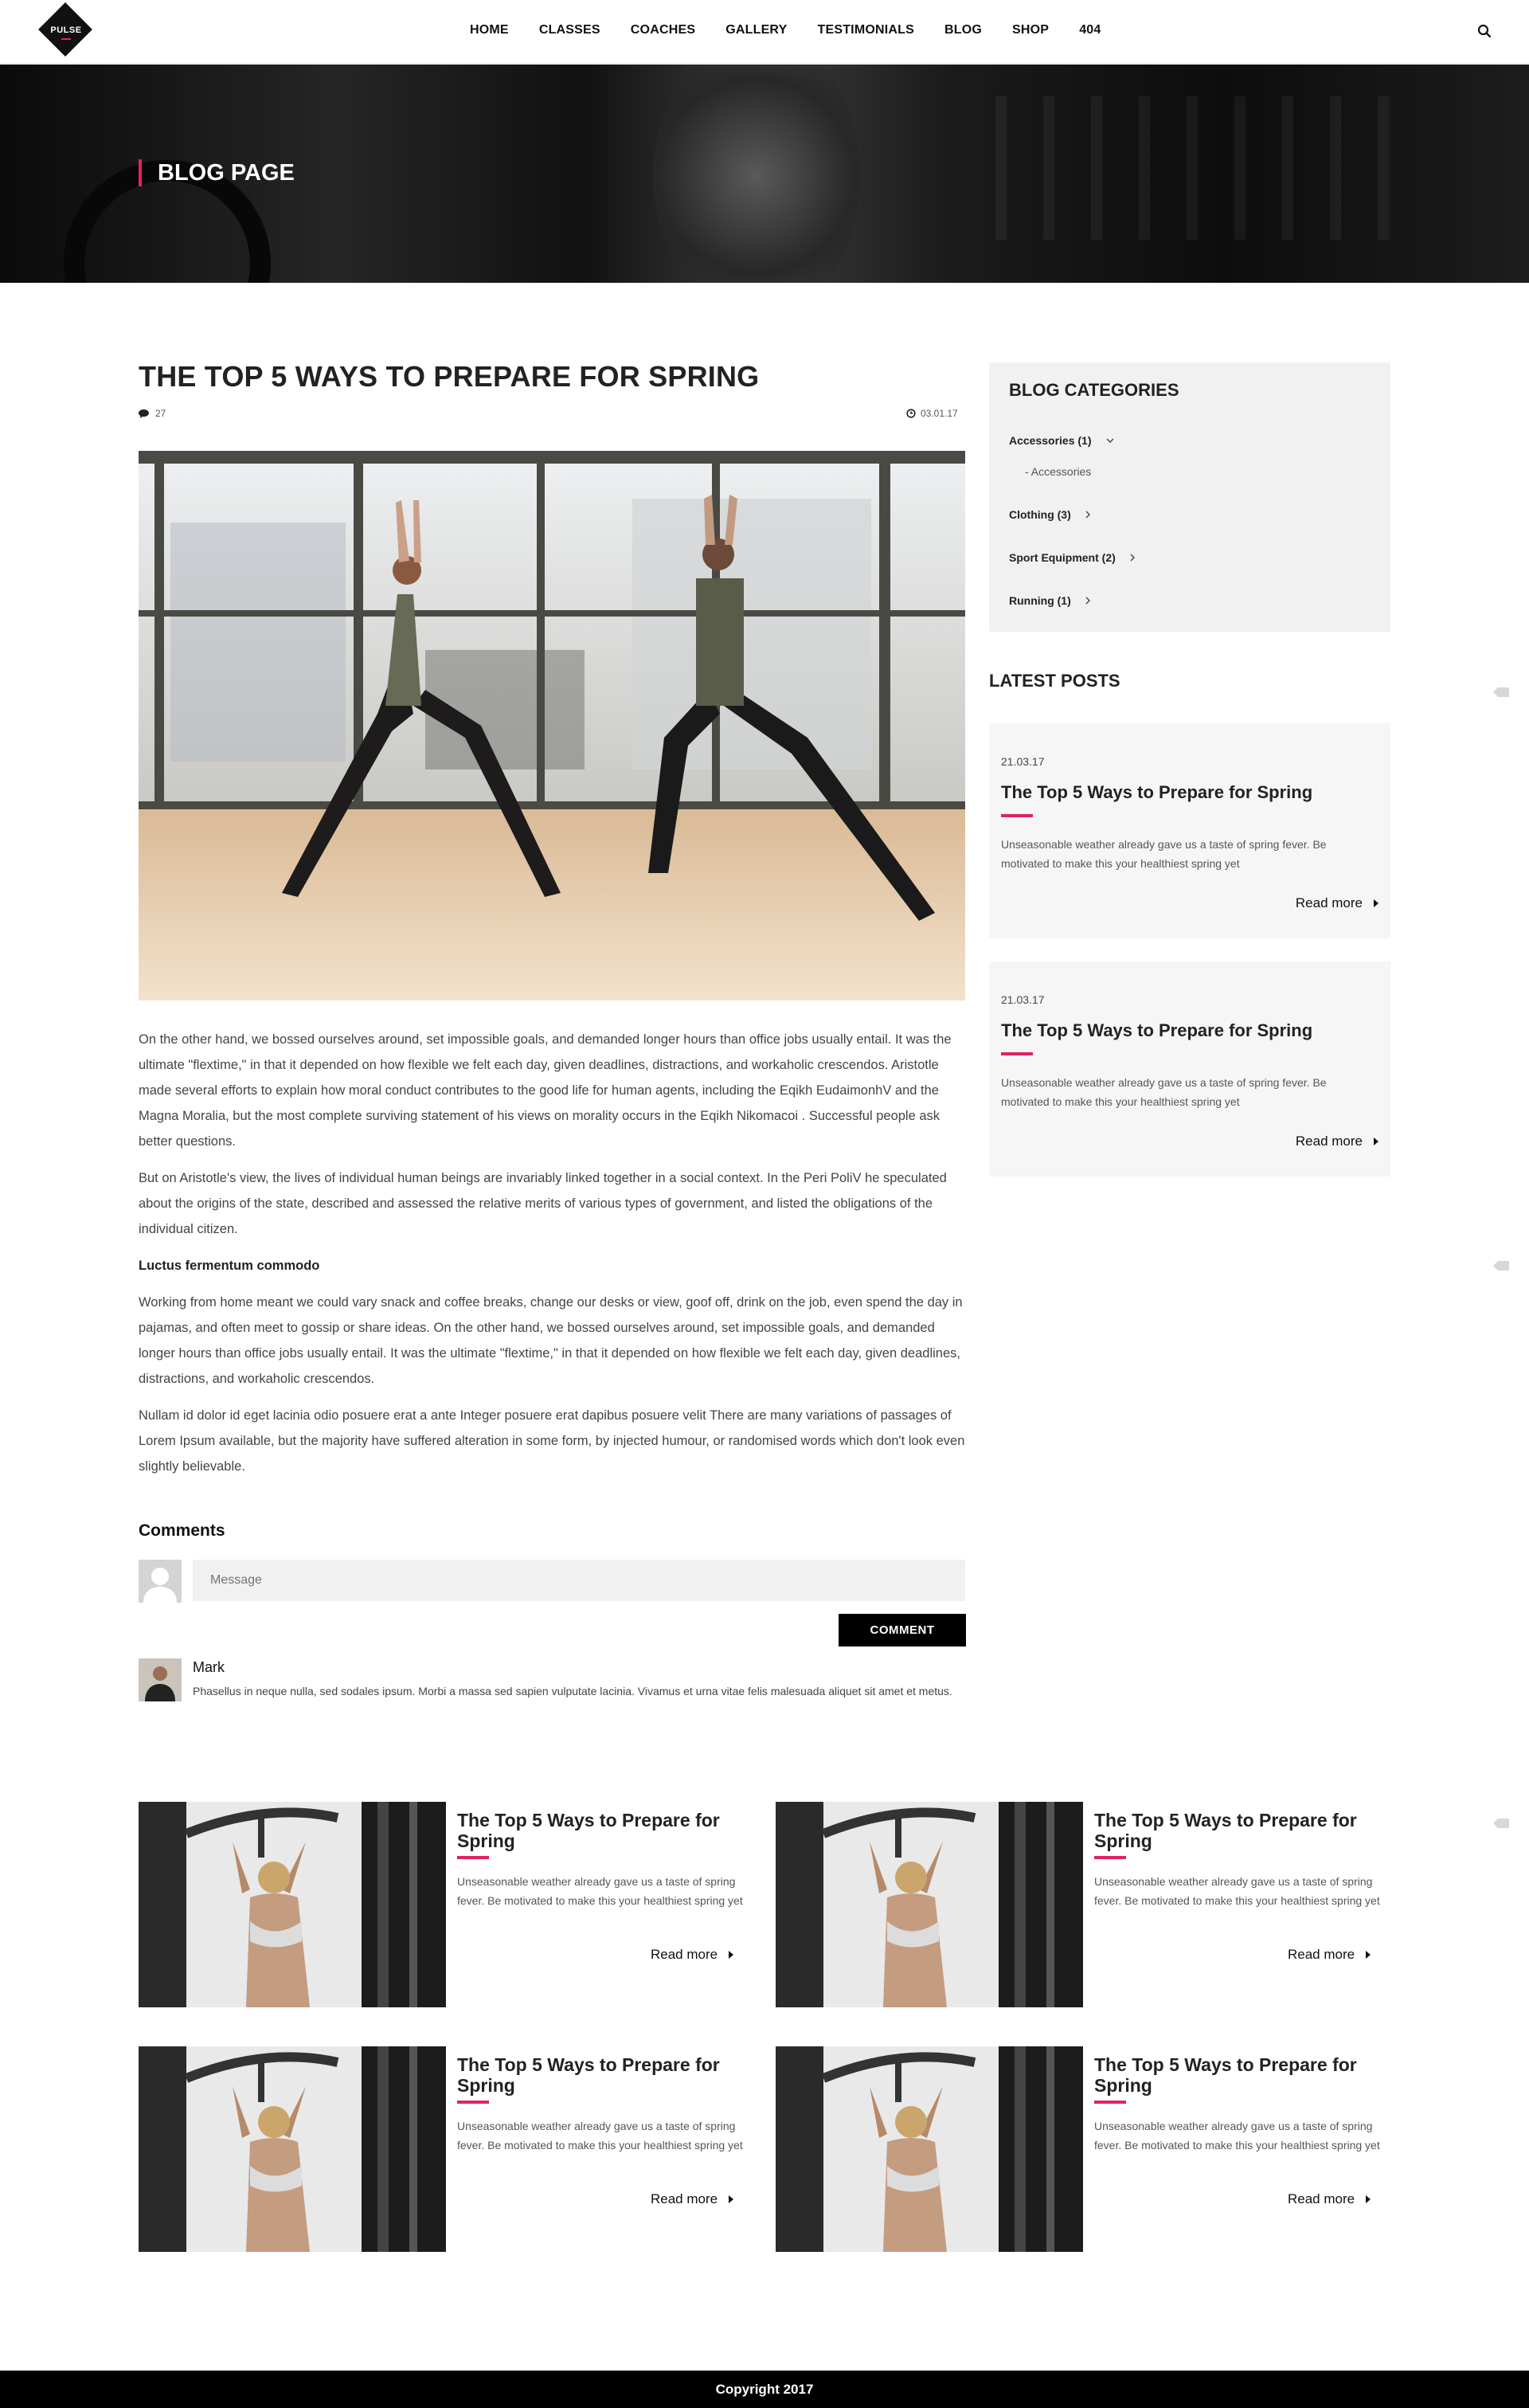 This screenshot has width=1529, height=2408. Describe the element at coordinates (1189, 497) in the screenshot. I see `blog-categories-widget: BLOG CATEGORIES` at that location.